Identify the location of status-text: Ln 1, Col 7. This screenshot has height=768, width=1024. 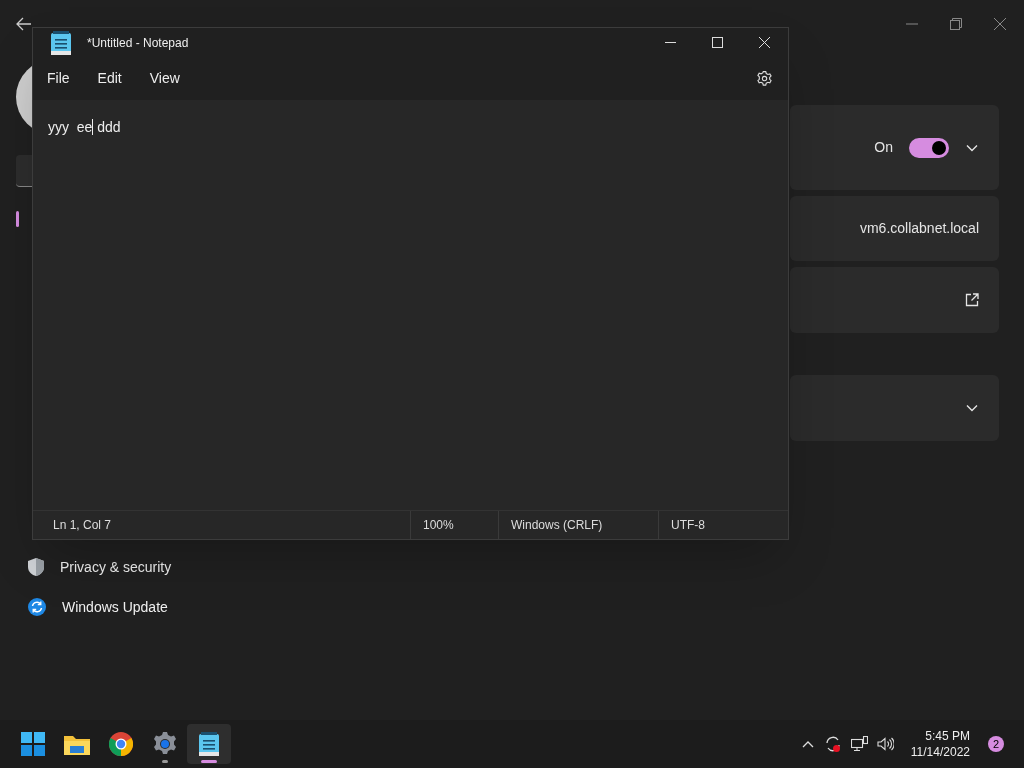
(82, 525).